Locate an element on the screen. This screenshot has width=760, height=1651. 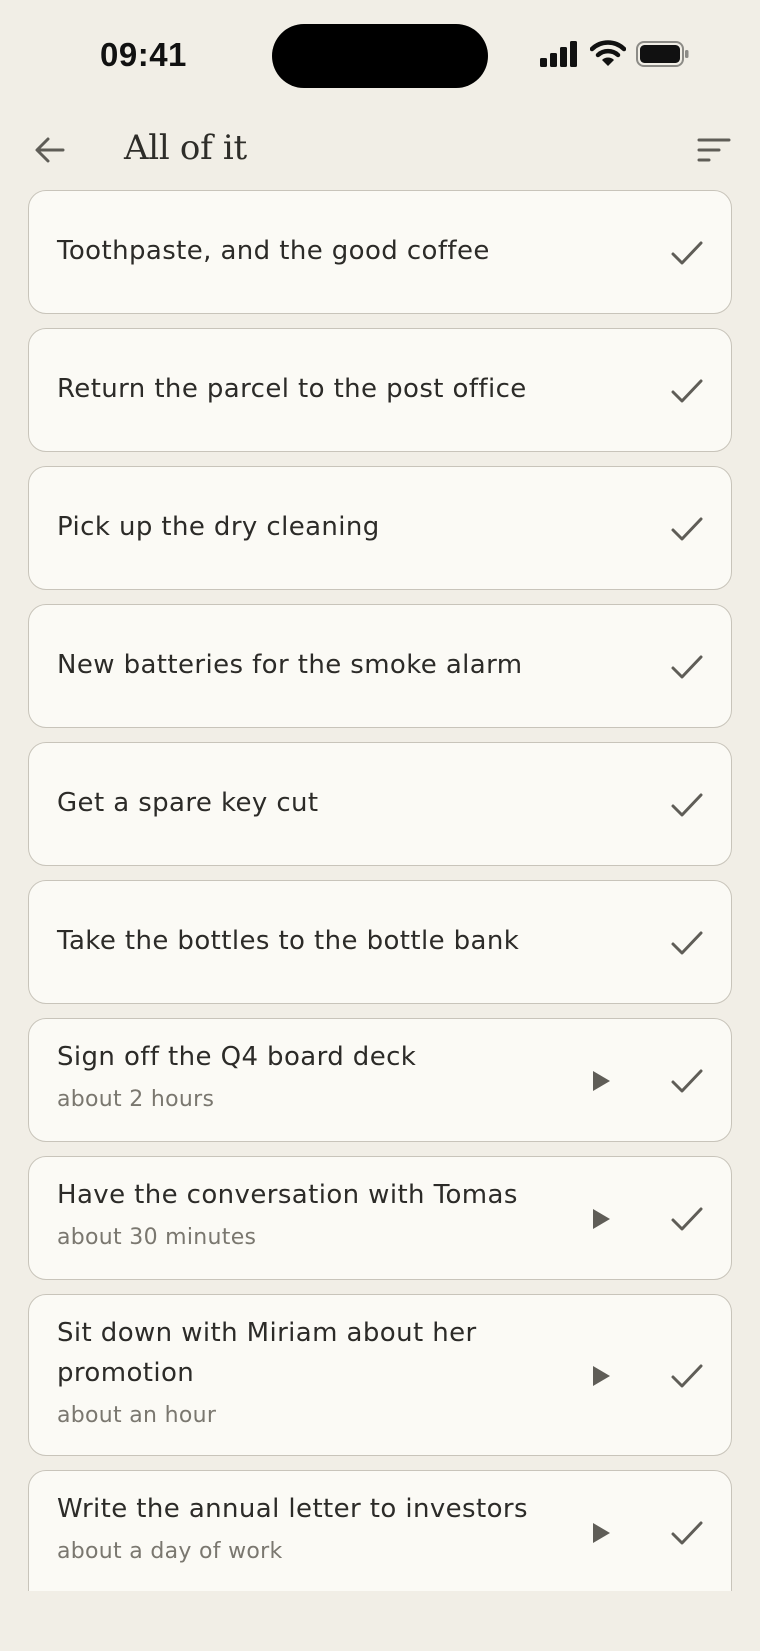
task-label: Sign off the Q4 board deck is located at coordinates (237, 1057).